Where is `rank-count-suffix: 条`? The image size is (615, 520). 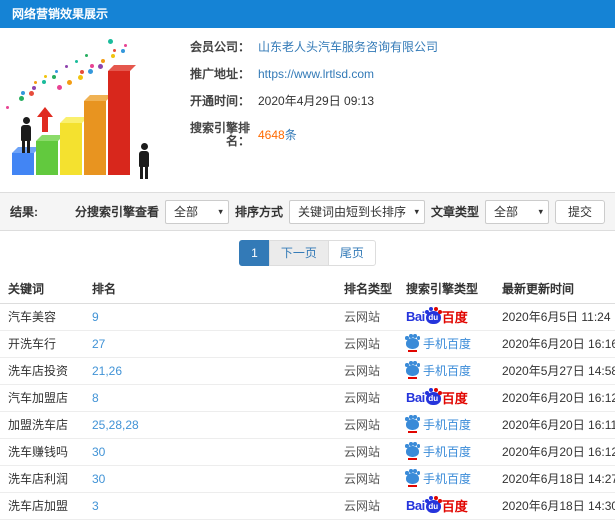 rank-count-suffix: 条 is located at coordinates (291, 135).